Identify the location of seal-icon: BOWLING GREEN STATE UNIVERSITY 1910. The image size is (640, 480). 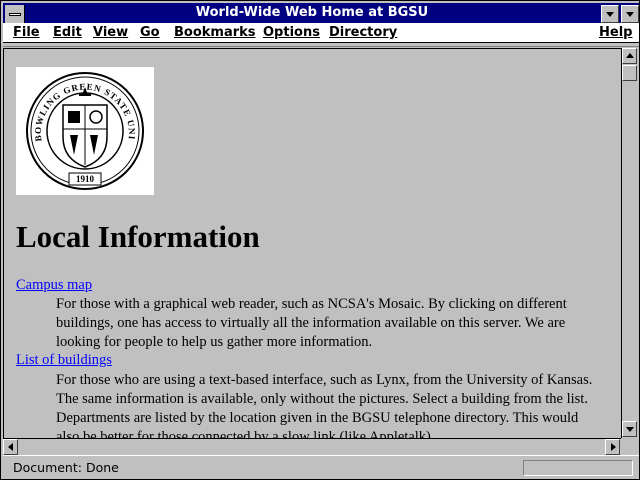
(78, 124).